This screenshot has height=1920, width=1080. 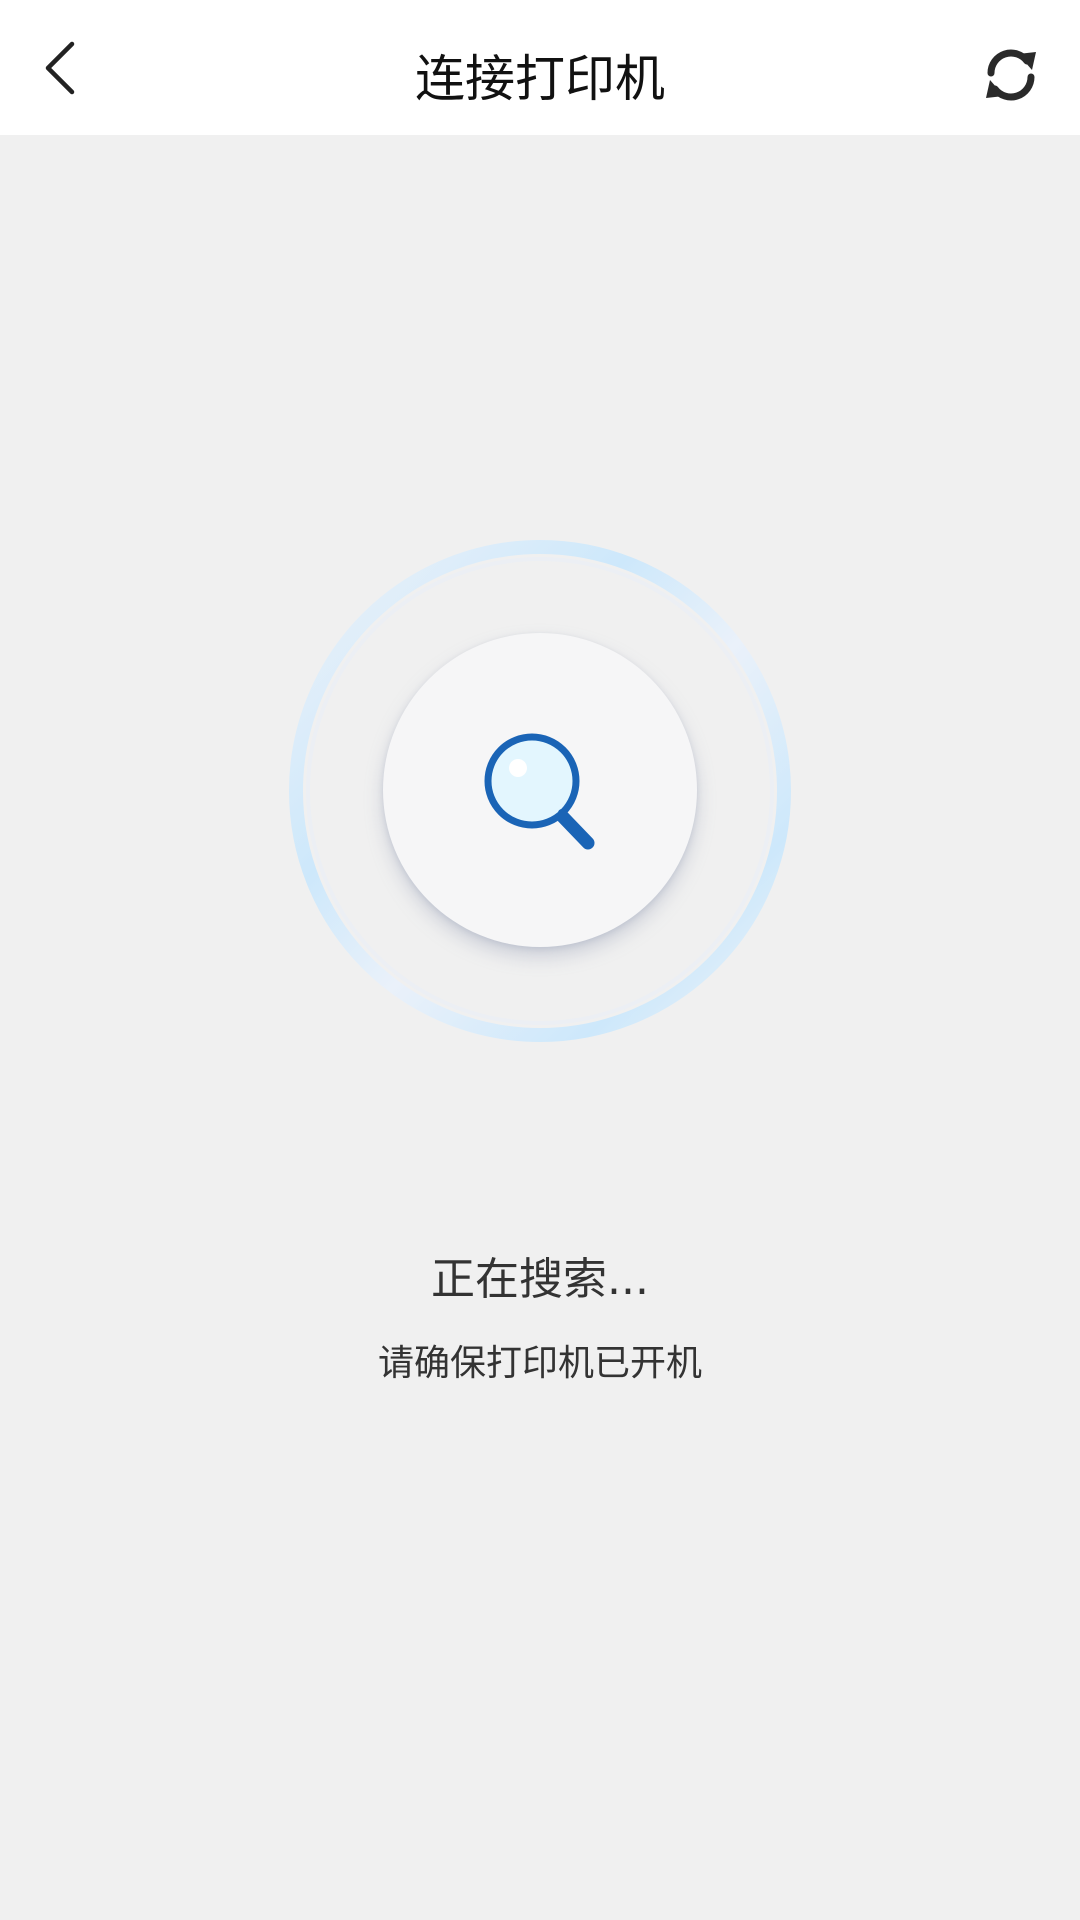 What do you see at coordinates (539, 1363) in the screenshot?
I see `search-hint-text: 请确保打印机已开机` at bounding box center [539, 1363].